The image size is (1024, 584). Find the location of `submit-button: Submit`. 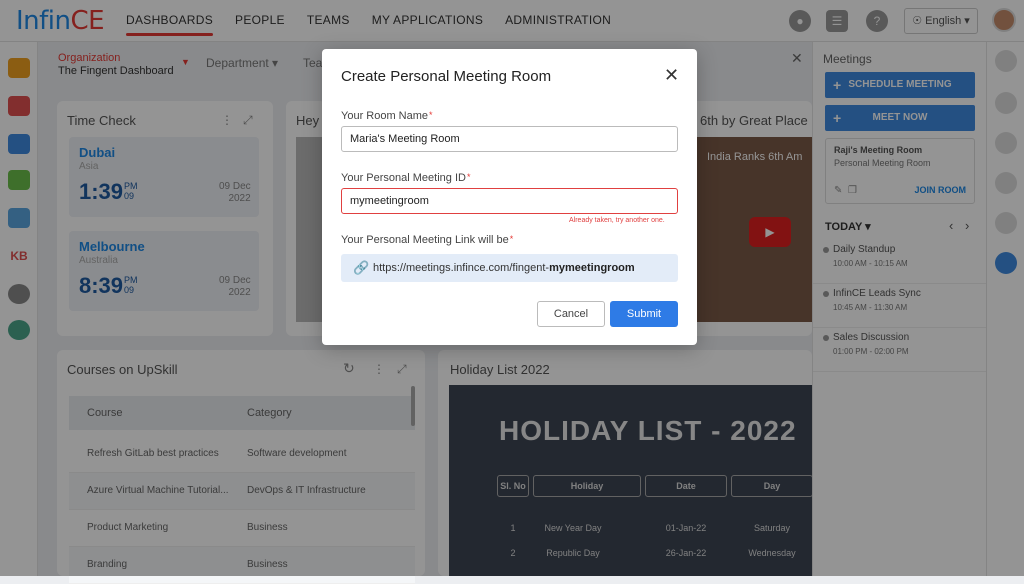

submit-button: Submit is located at coordinates (644, 314).